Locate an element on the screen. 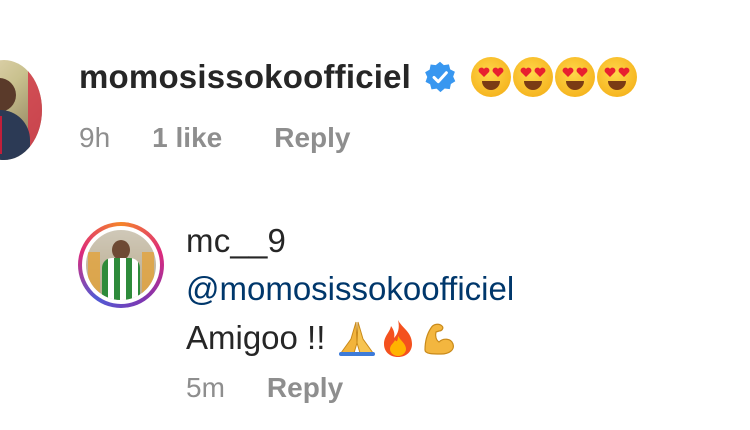 The image size is (750, 430). comment-meta: 5m Reply is located at coordinates (264, 388).